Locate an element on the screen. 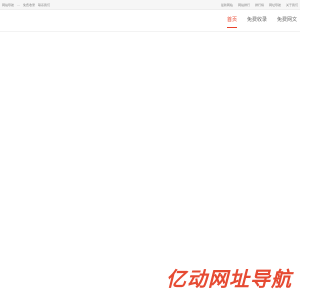 This screenshot has width=320, height=300. main-nav: 首页 免费收录 免费网文 is located at coordinates (257, 20).